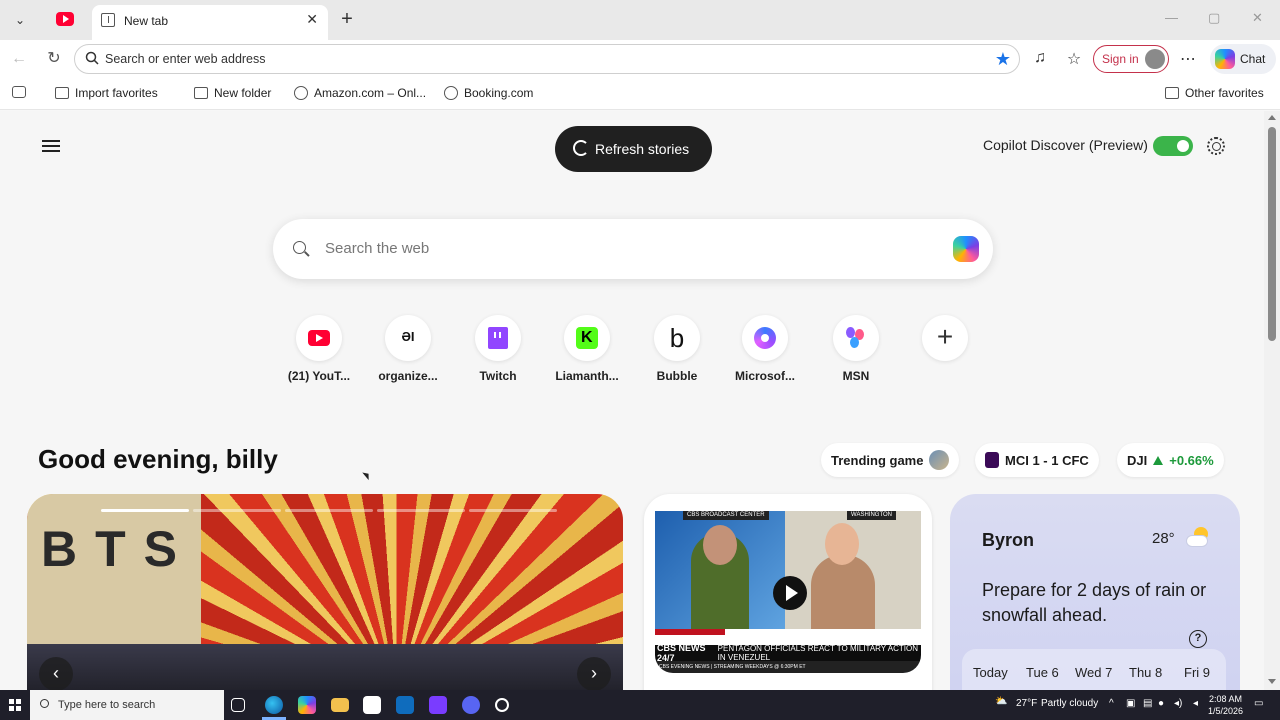 Image resolution: width=1280 pixels, height=720 pixels. I want to click on play-icon, so click(790, 593).